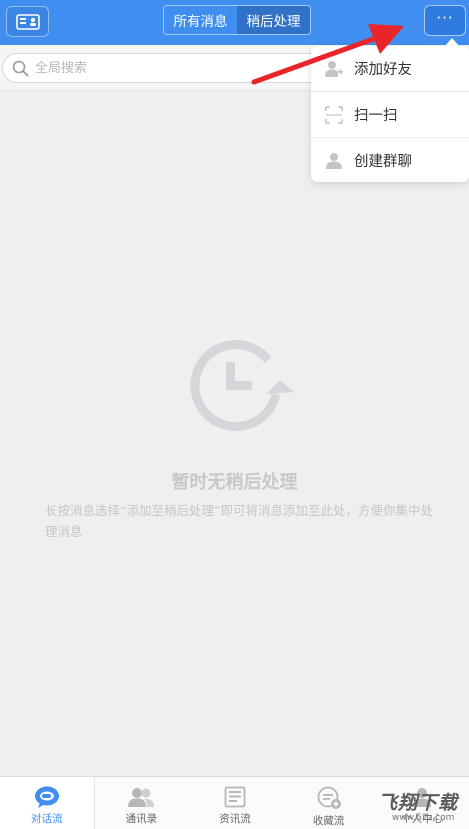  I want to click on watermark-url: www.52z.com, so click(423, 818).